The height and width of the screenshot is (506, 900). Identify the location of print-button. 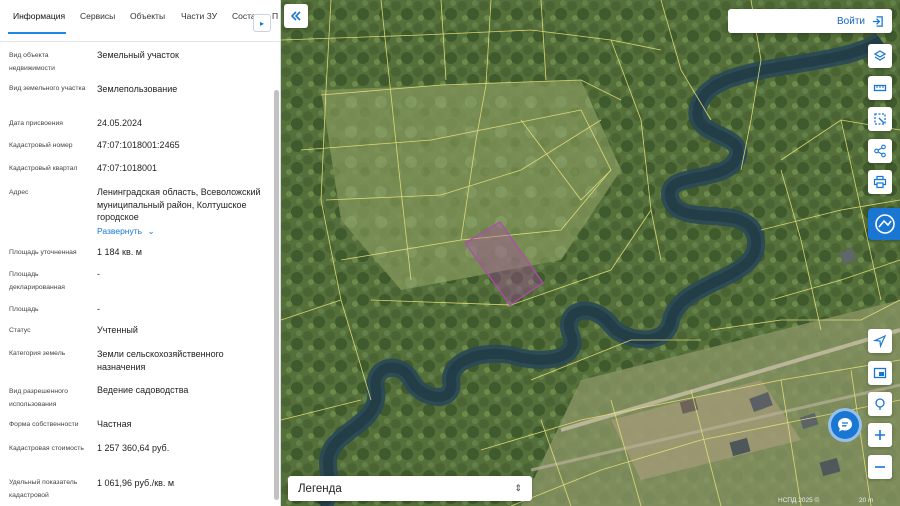
(880, 182).